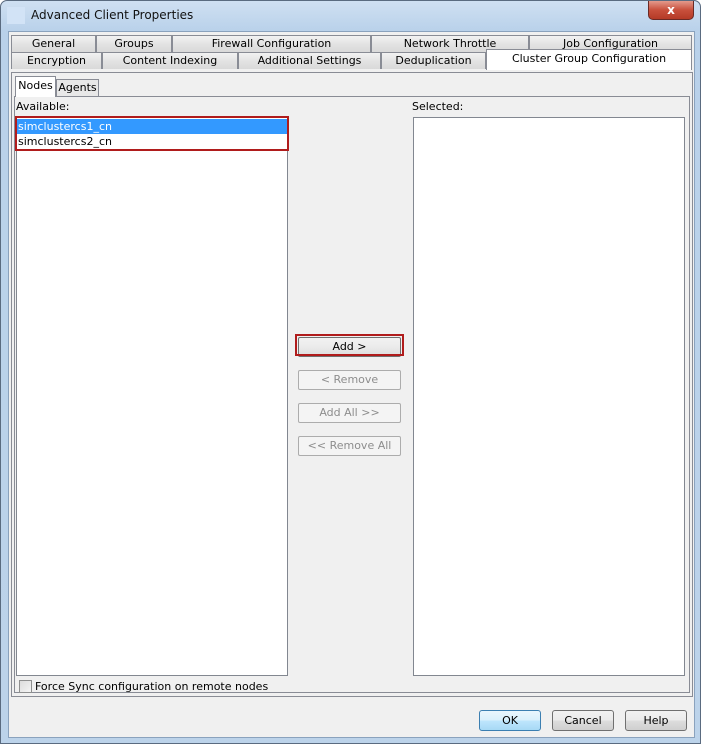  I want to click on help-button: Help, so click(656, 720).